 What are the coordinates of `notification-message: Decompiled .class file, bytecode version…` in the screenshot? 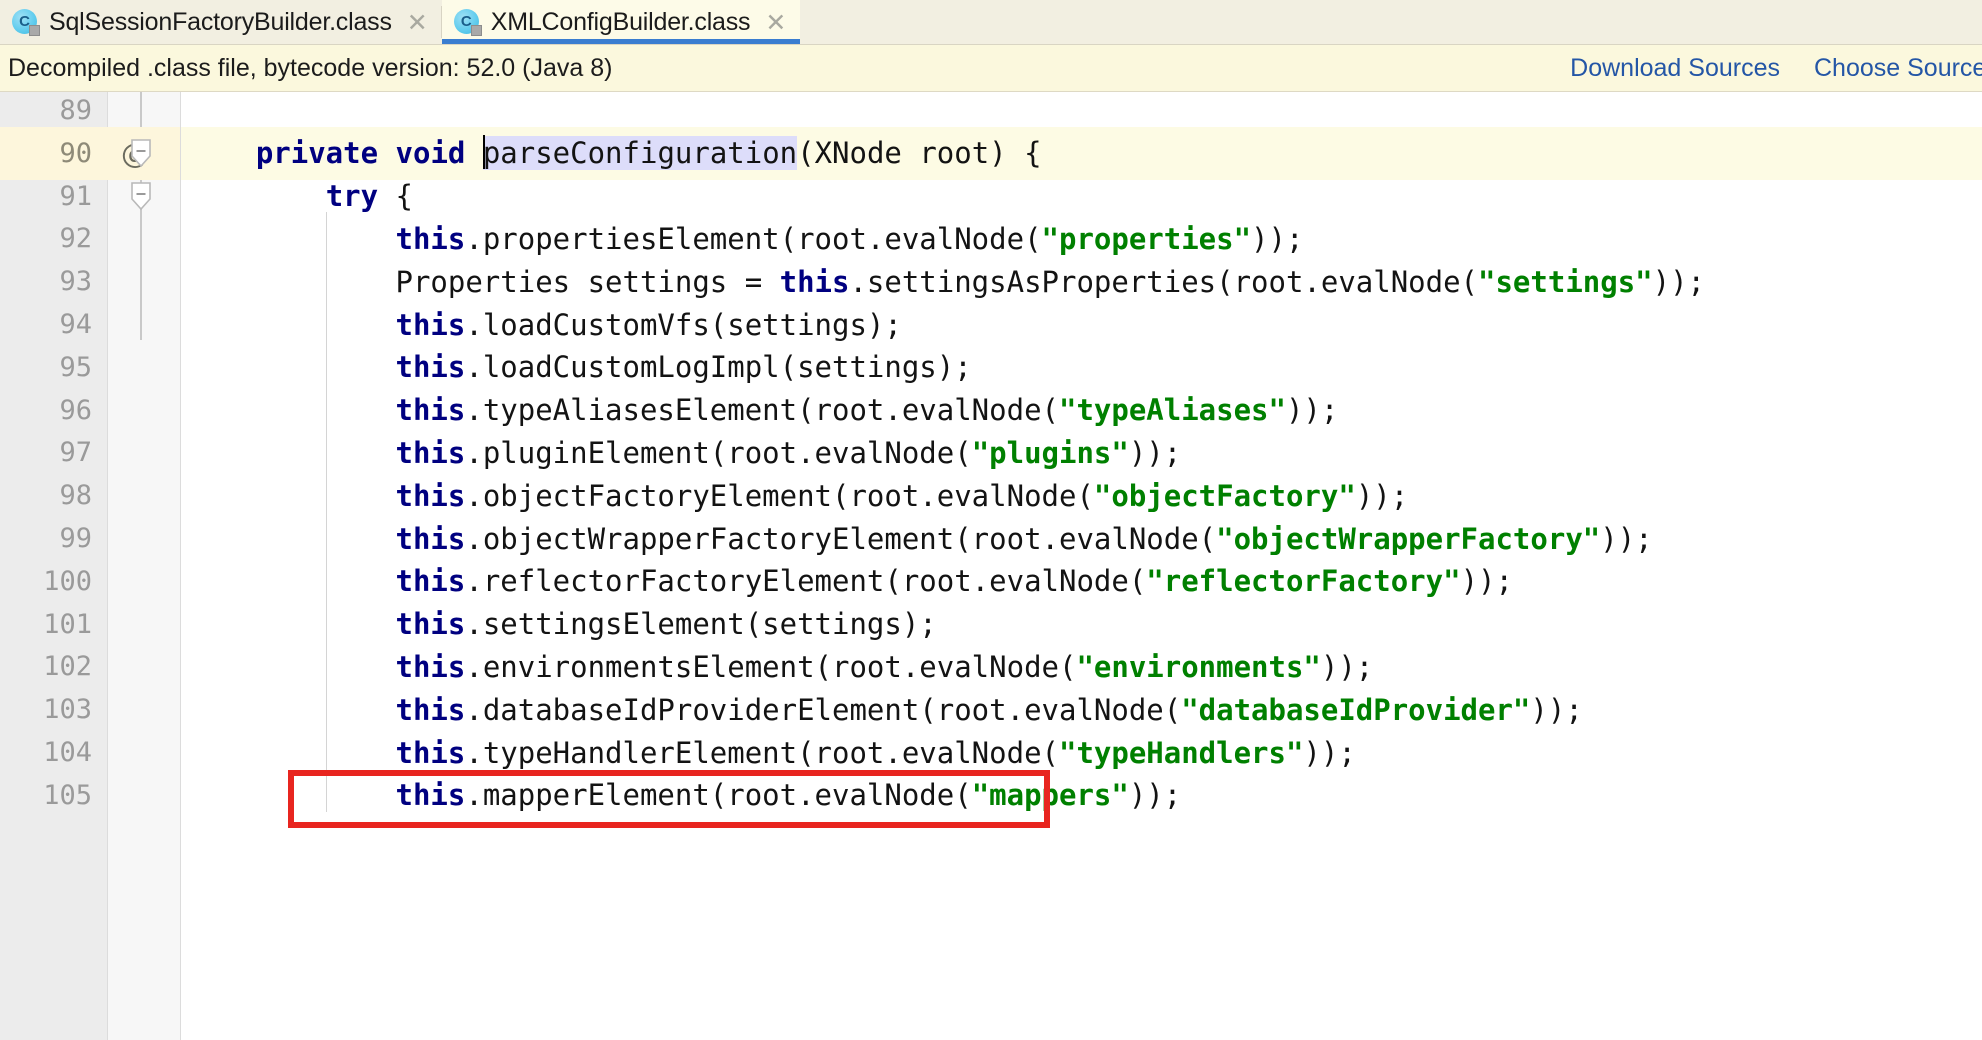 It's located at (310, 67).